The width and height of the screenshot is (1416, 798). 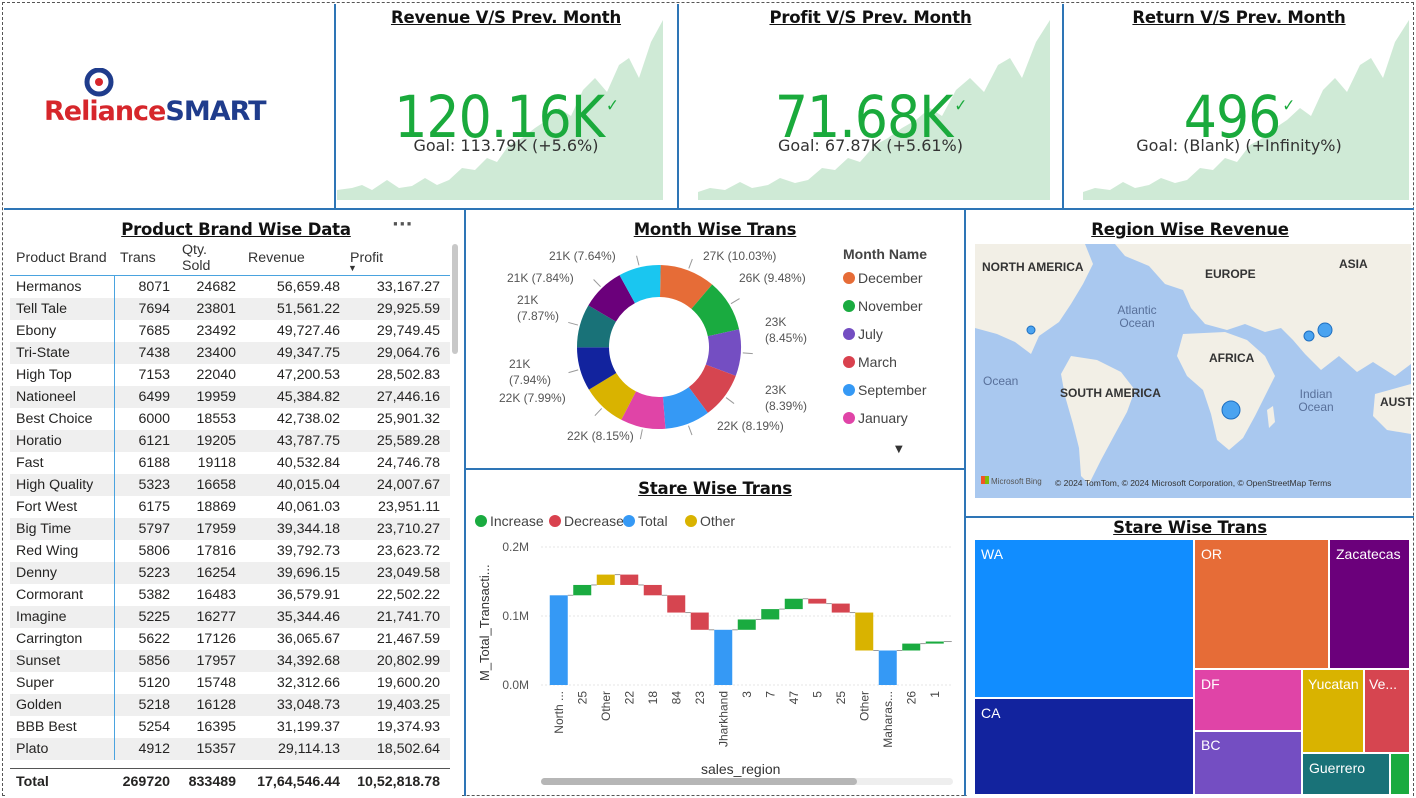 I want to click on legend-scroll-down-icon: ▼, so click(x=899, y=449).